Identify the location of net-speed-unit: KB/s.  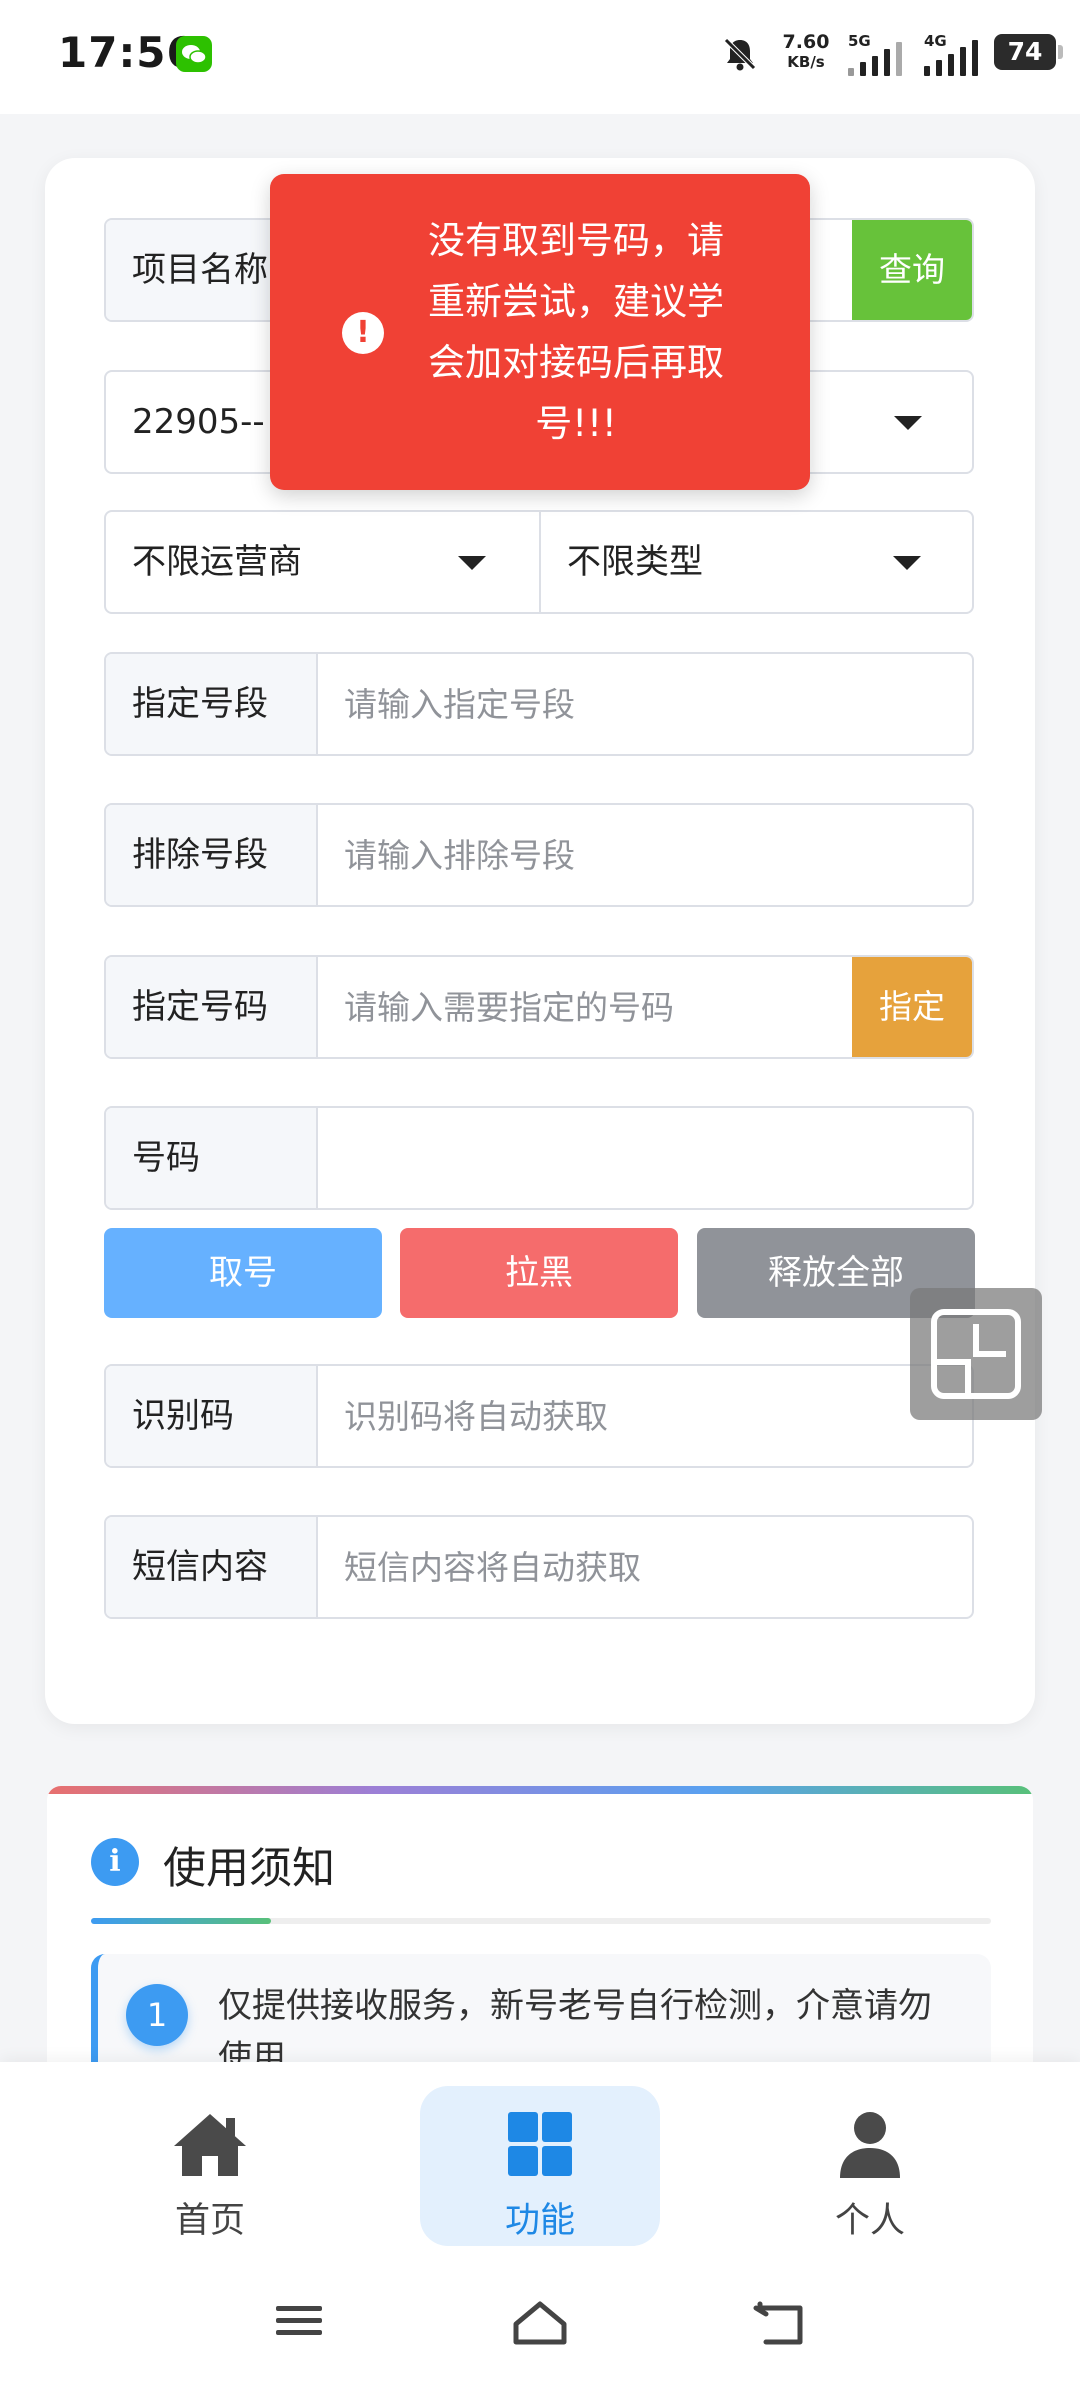
(806, 62).